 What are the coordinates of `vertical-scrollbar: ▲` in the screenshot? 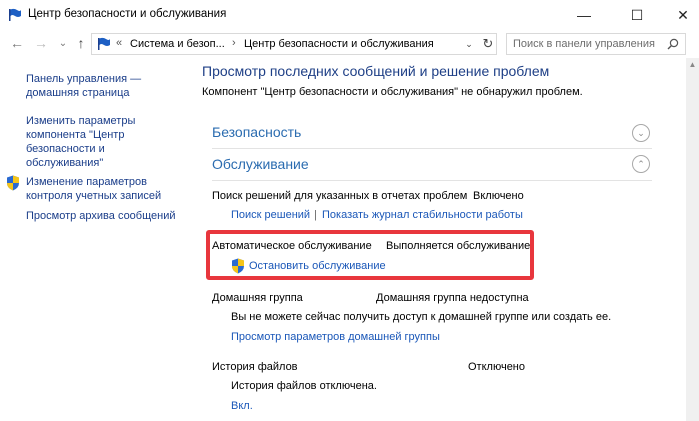 It's located at (692, 239).